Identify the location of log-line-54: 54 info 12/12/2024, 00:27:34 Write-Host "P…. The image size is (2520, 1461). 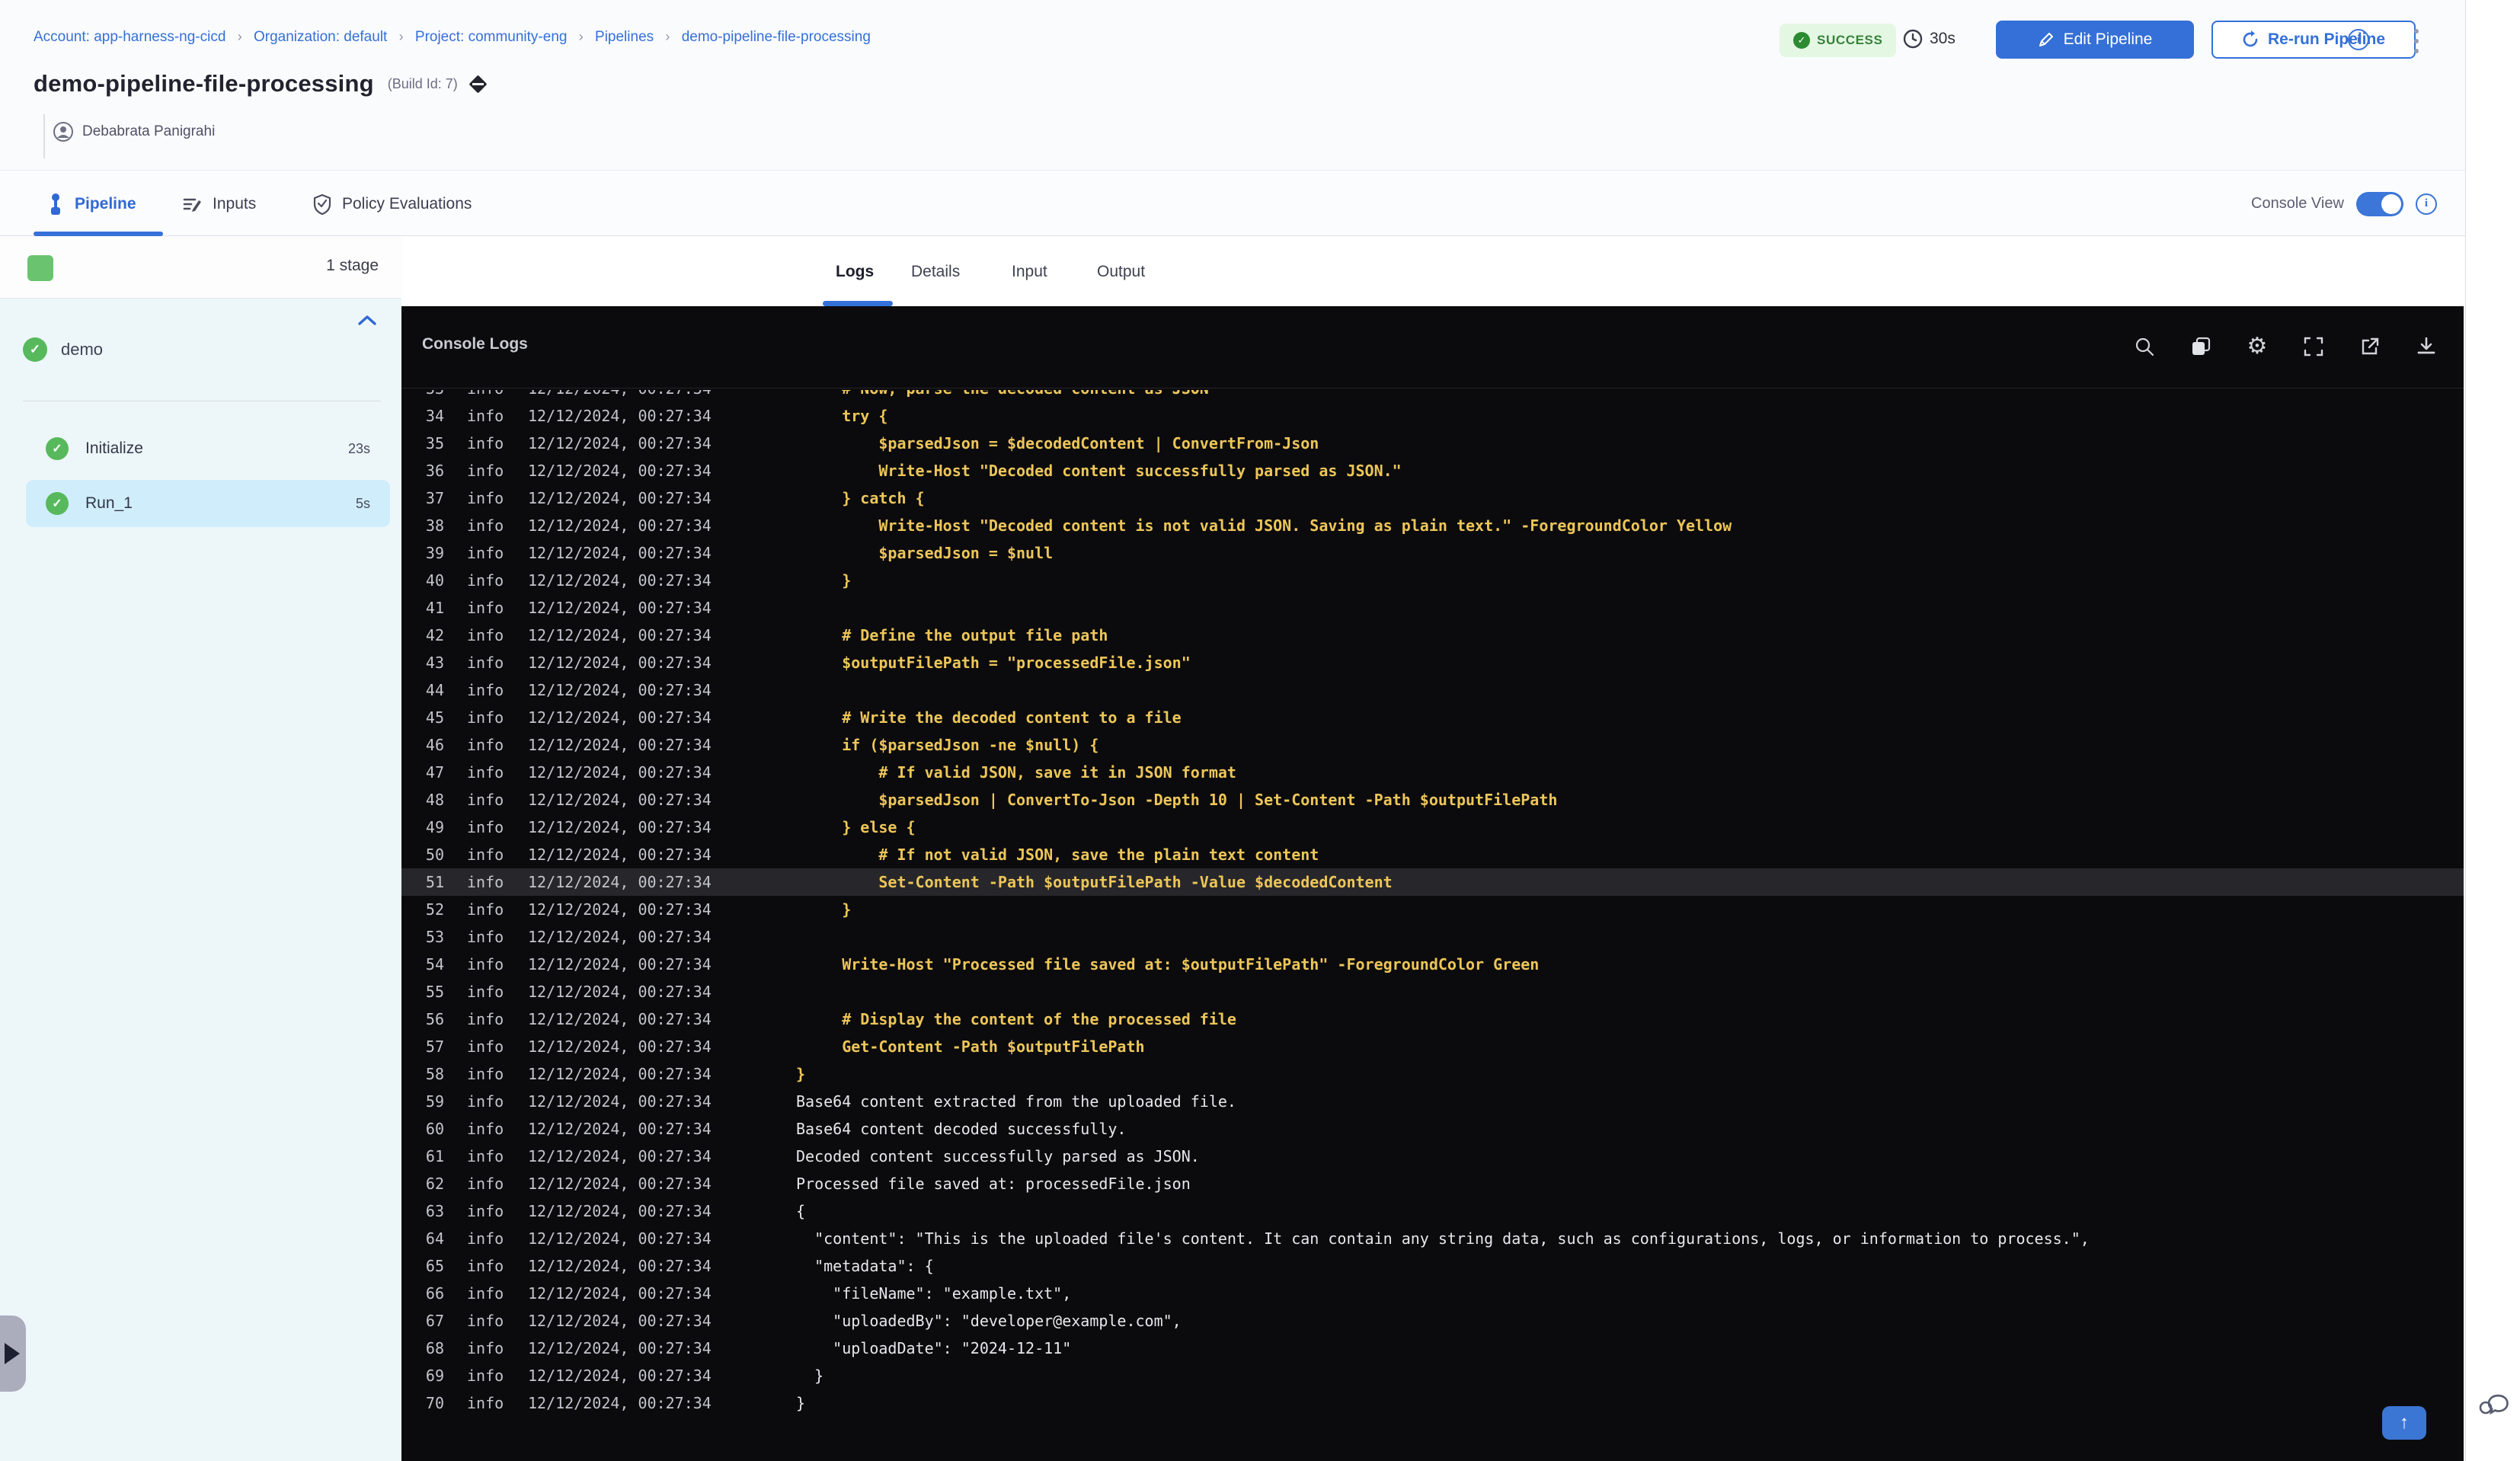
(982, 964).